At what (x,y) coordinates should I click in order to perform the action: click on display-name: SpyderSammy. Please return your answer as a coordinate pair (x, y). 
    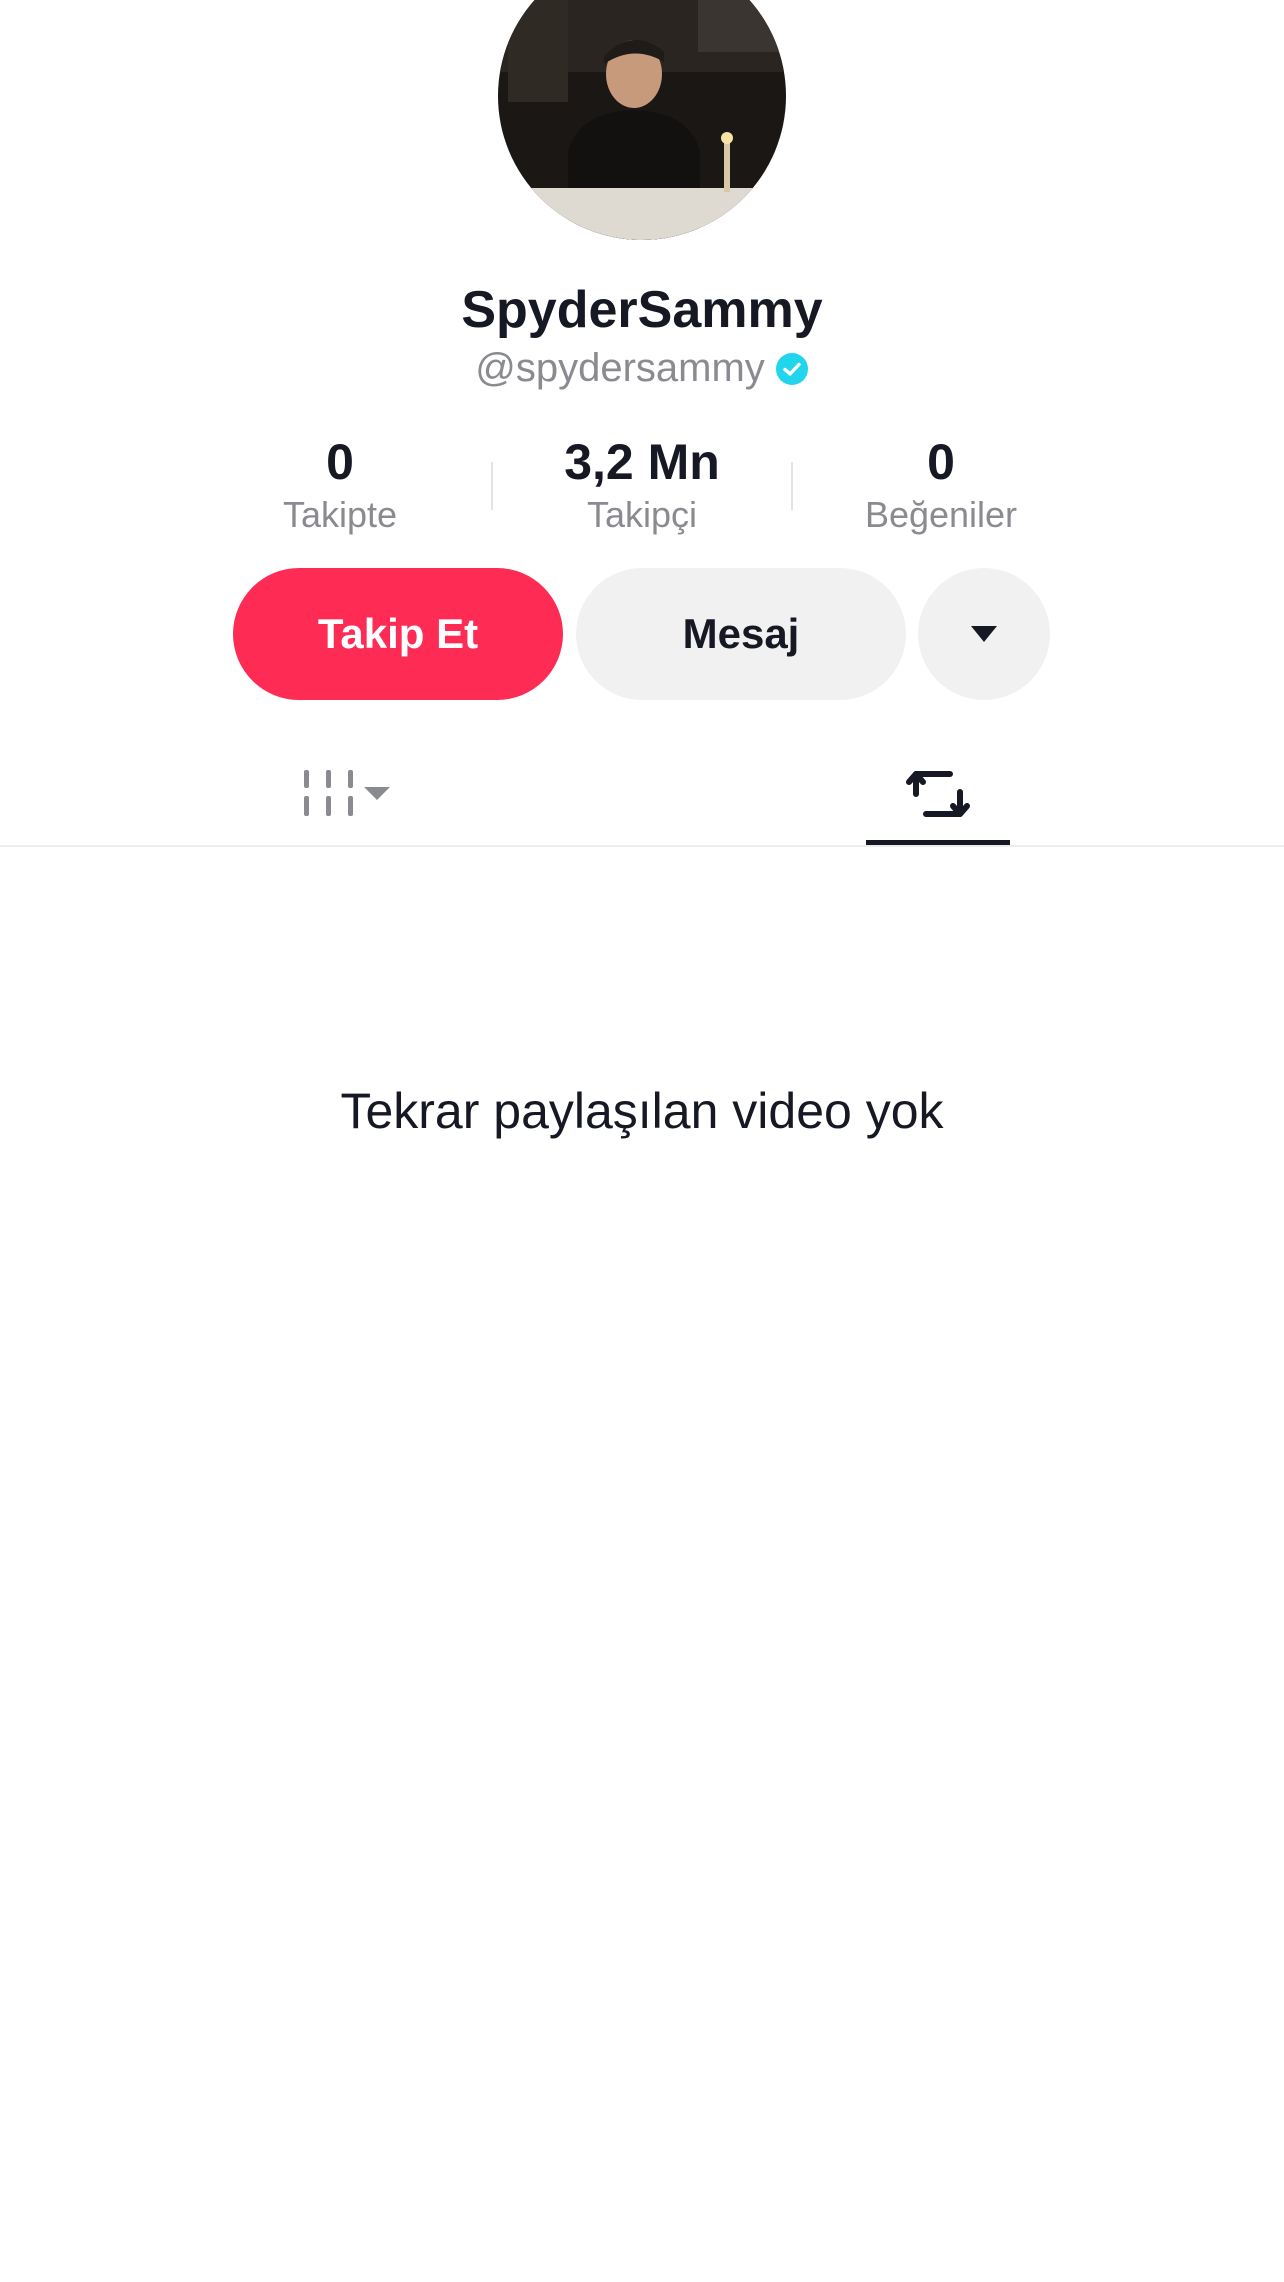
    Looking at the image, I should click on (642, 310).